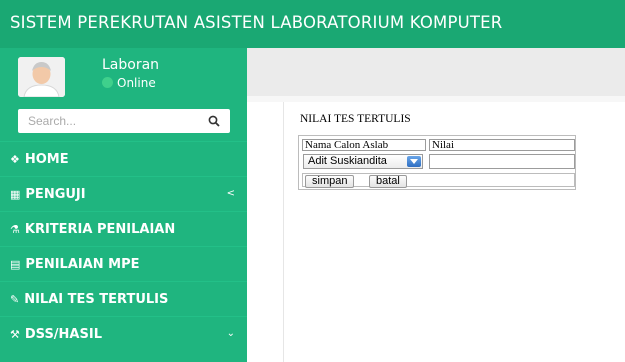  What do you see at coordinates (388, 181) in the screenshot?
I see `cancel-button: batal` at bounding box center [388, 181].